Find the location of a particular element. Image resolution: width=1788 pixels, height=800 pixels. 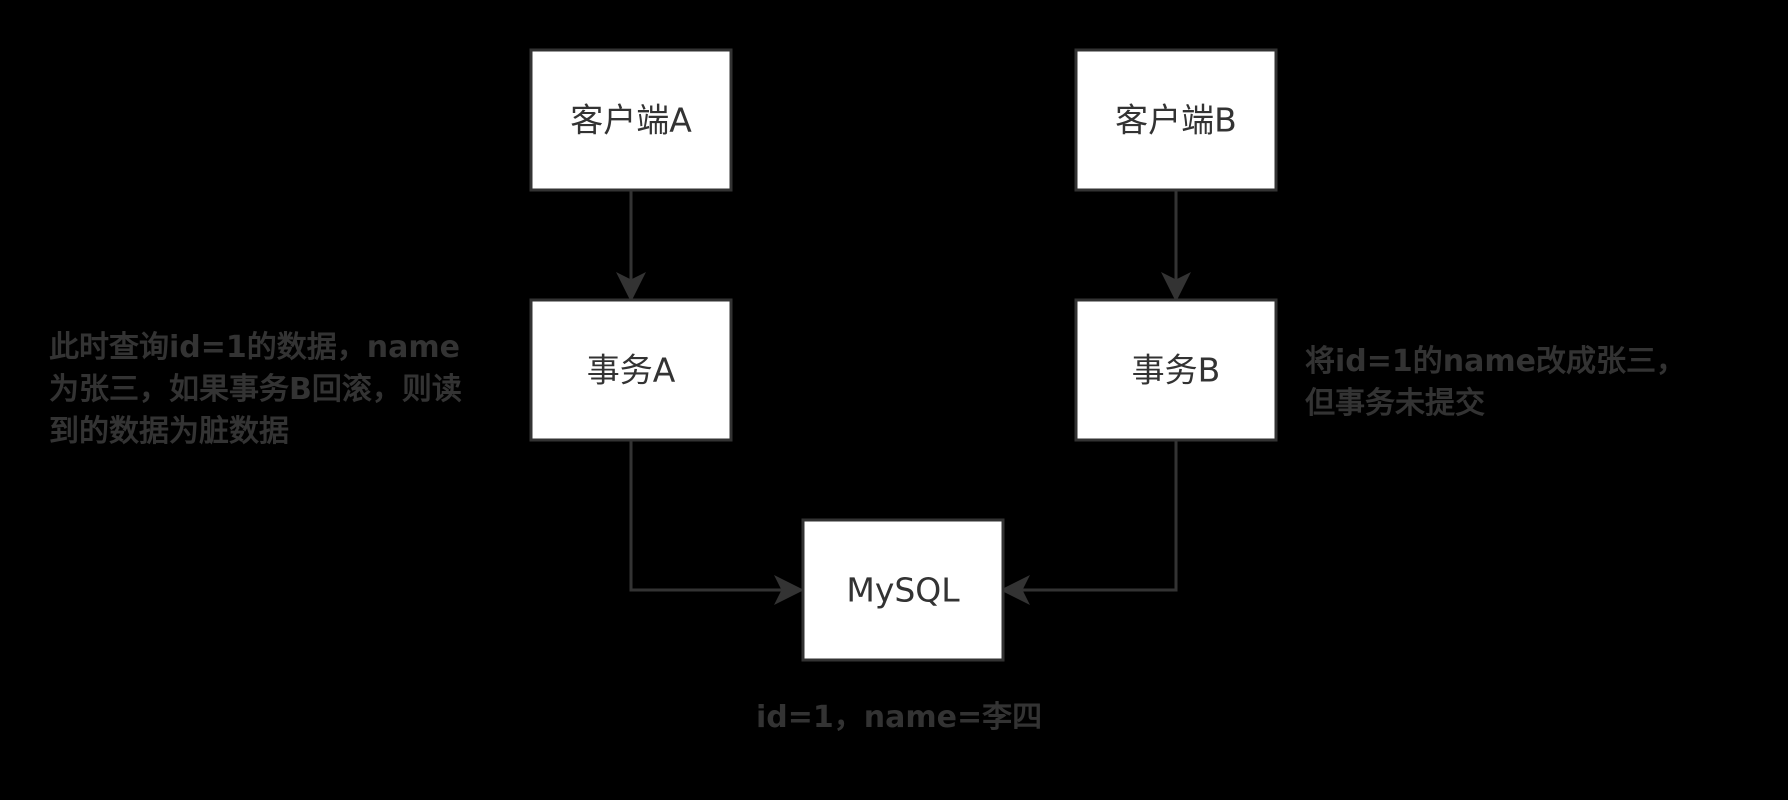

note-right-line-1: 将id=1的name改成张三， is located at coordinates (1495, 361).